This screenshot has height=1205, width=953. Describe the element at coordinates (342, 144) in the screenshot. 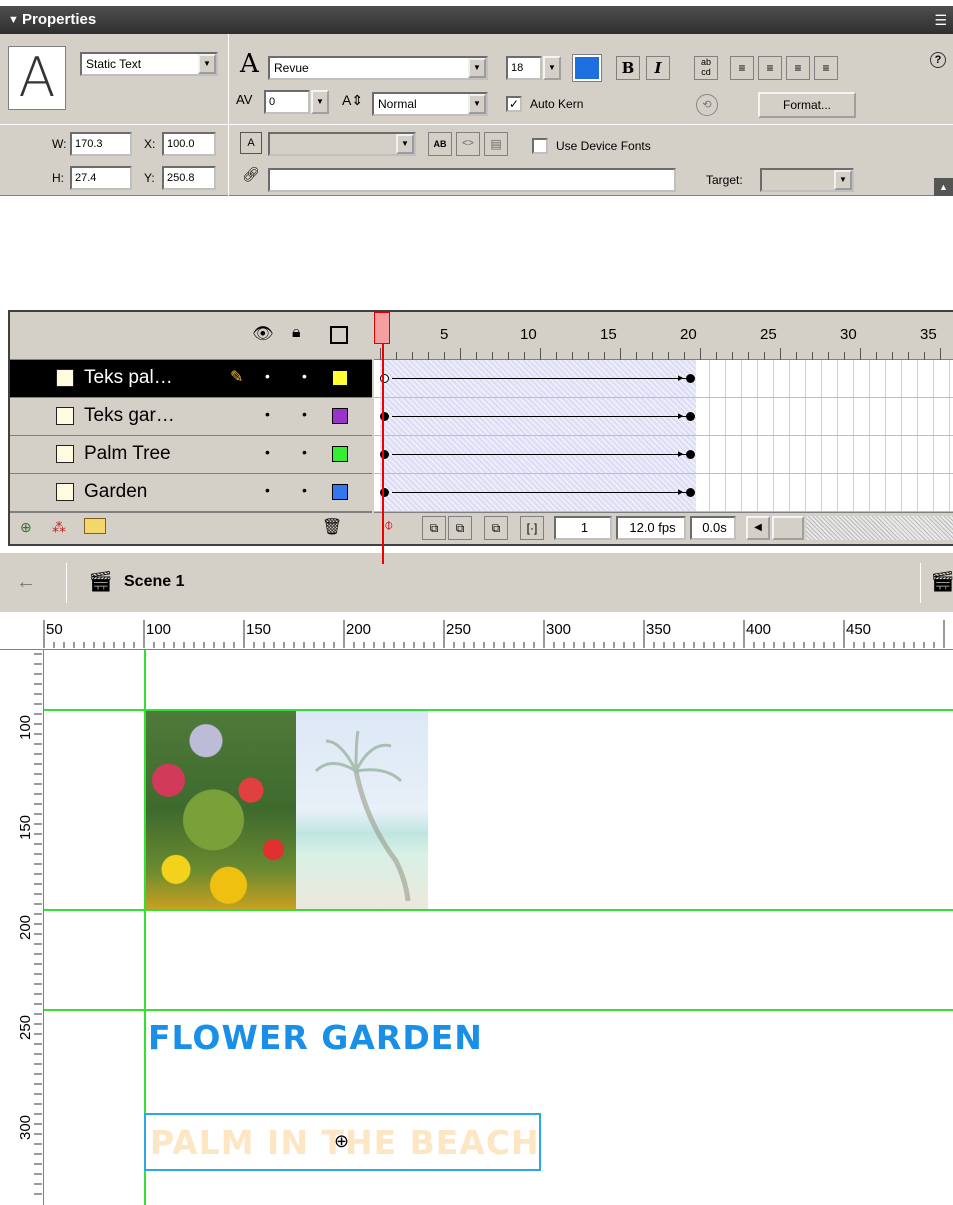

I see `line-type-dropdown: ▼` at that location.